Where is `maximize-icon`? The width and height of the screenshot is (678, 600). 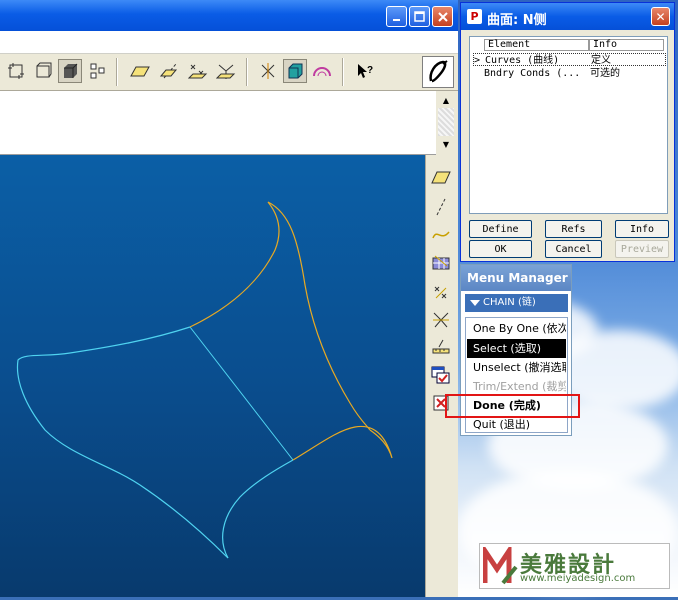
maximize-icon is located at coordinates (419, 16).